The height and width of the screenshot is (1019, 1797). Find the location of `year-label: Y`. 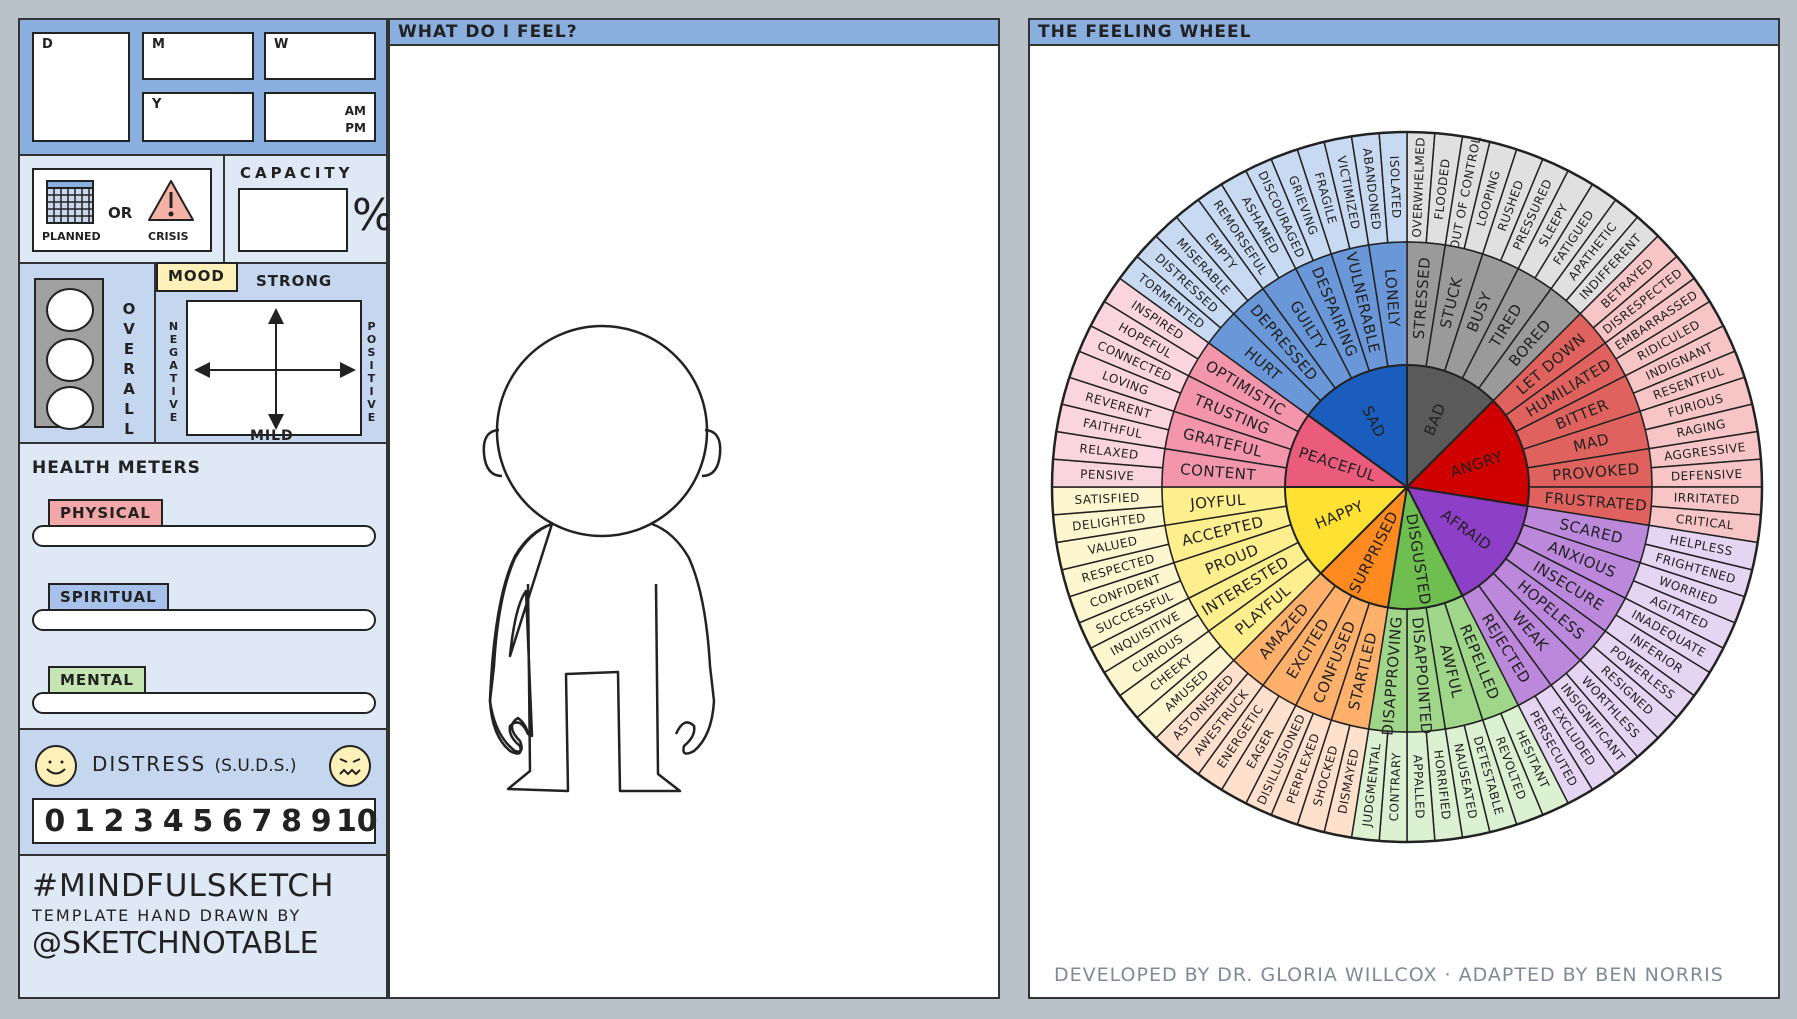

year-label: Y is located at coordinates (157, 104).